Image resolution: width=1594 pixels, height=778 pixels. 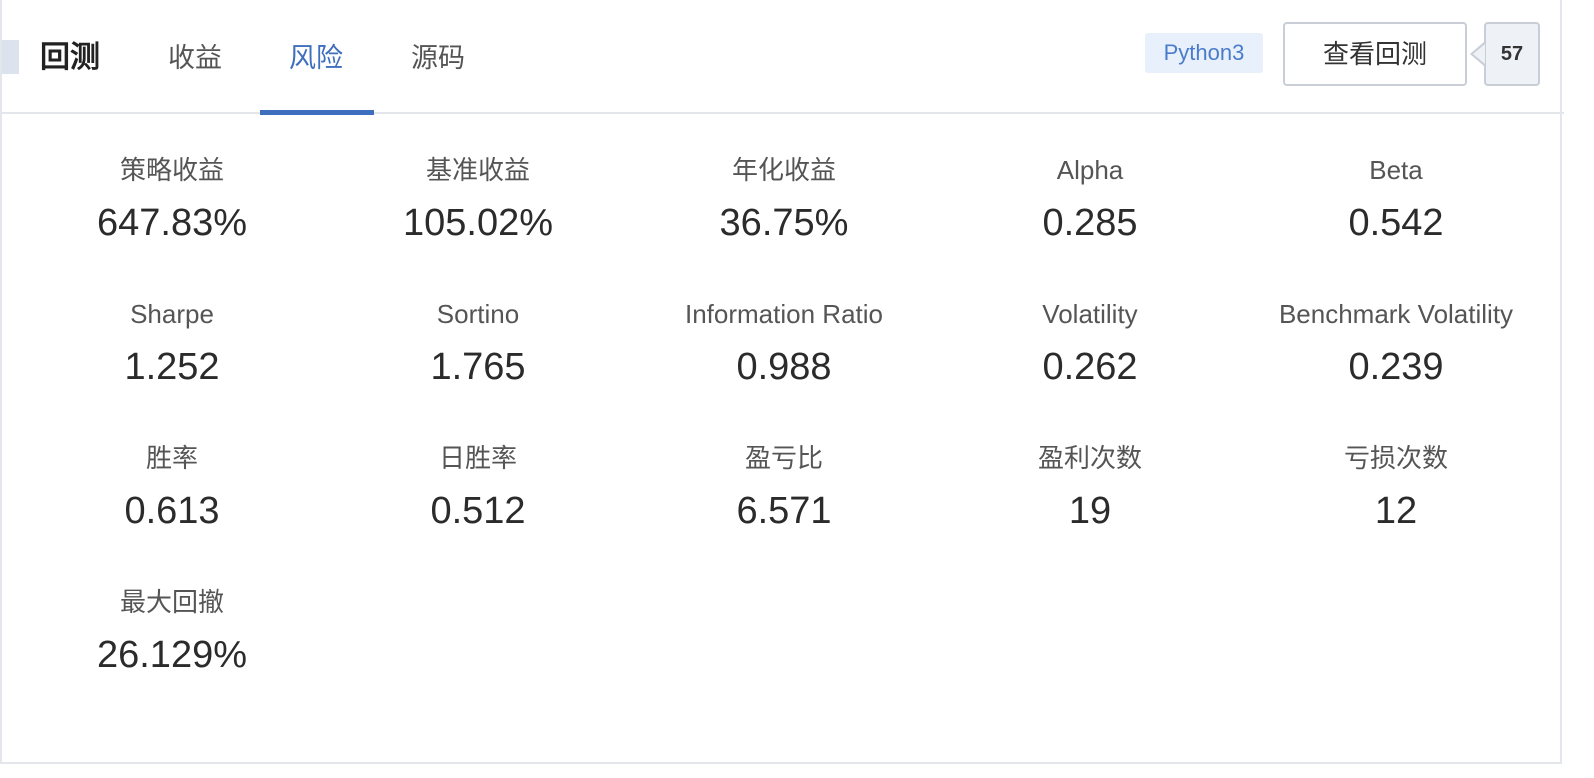 I want to click on metric-label: 亏损次数, so click(x=1395, y=458).